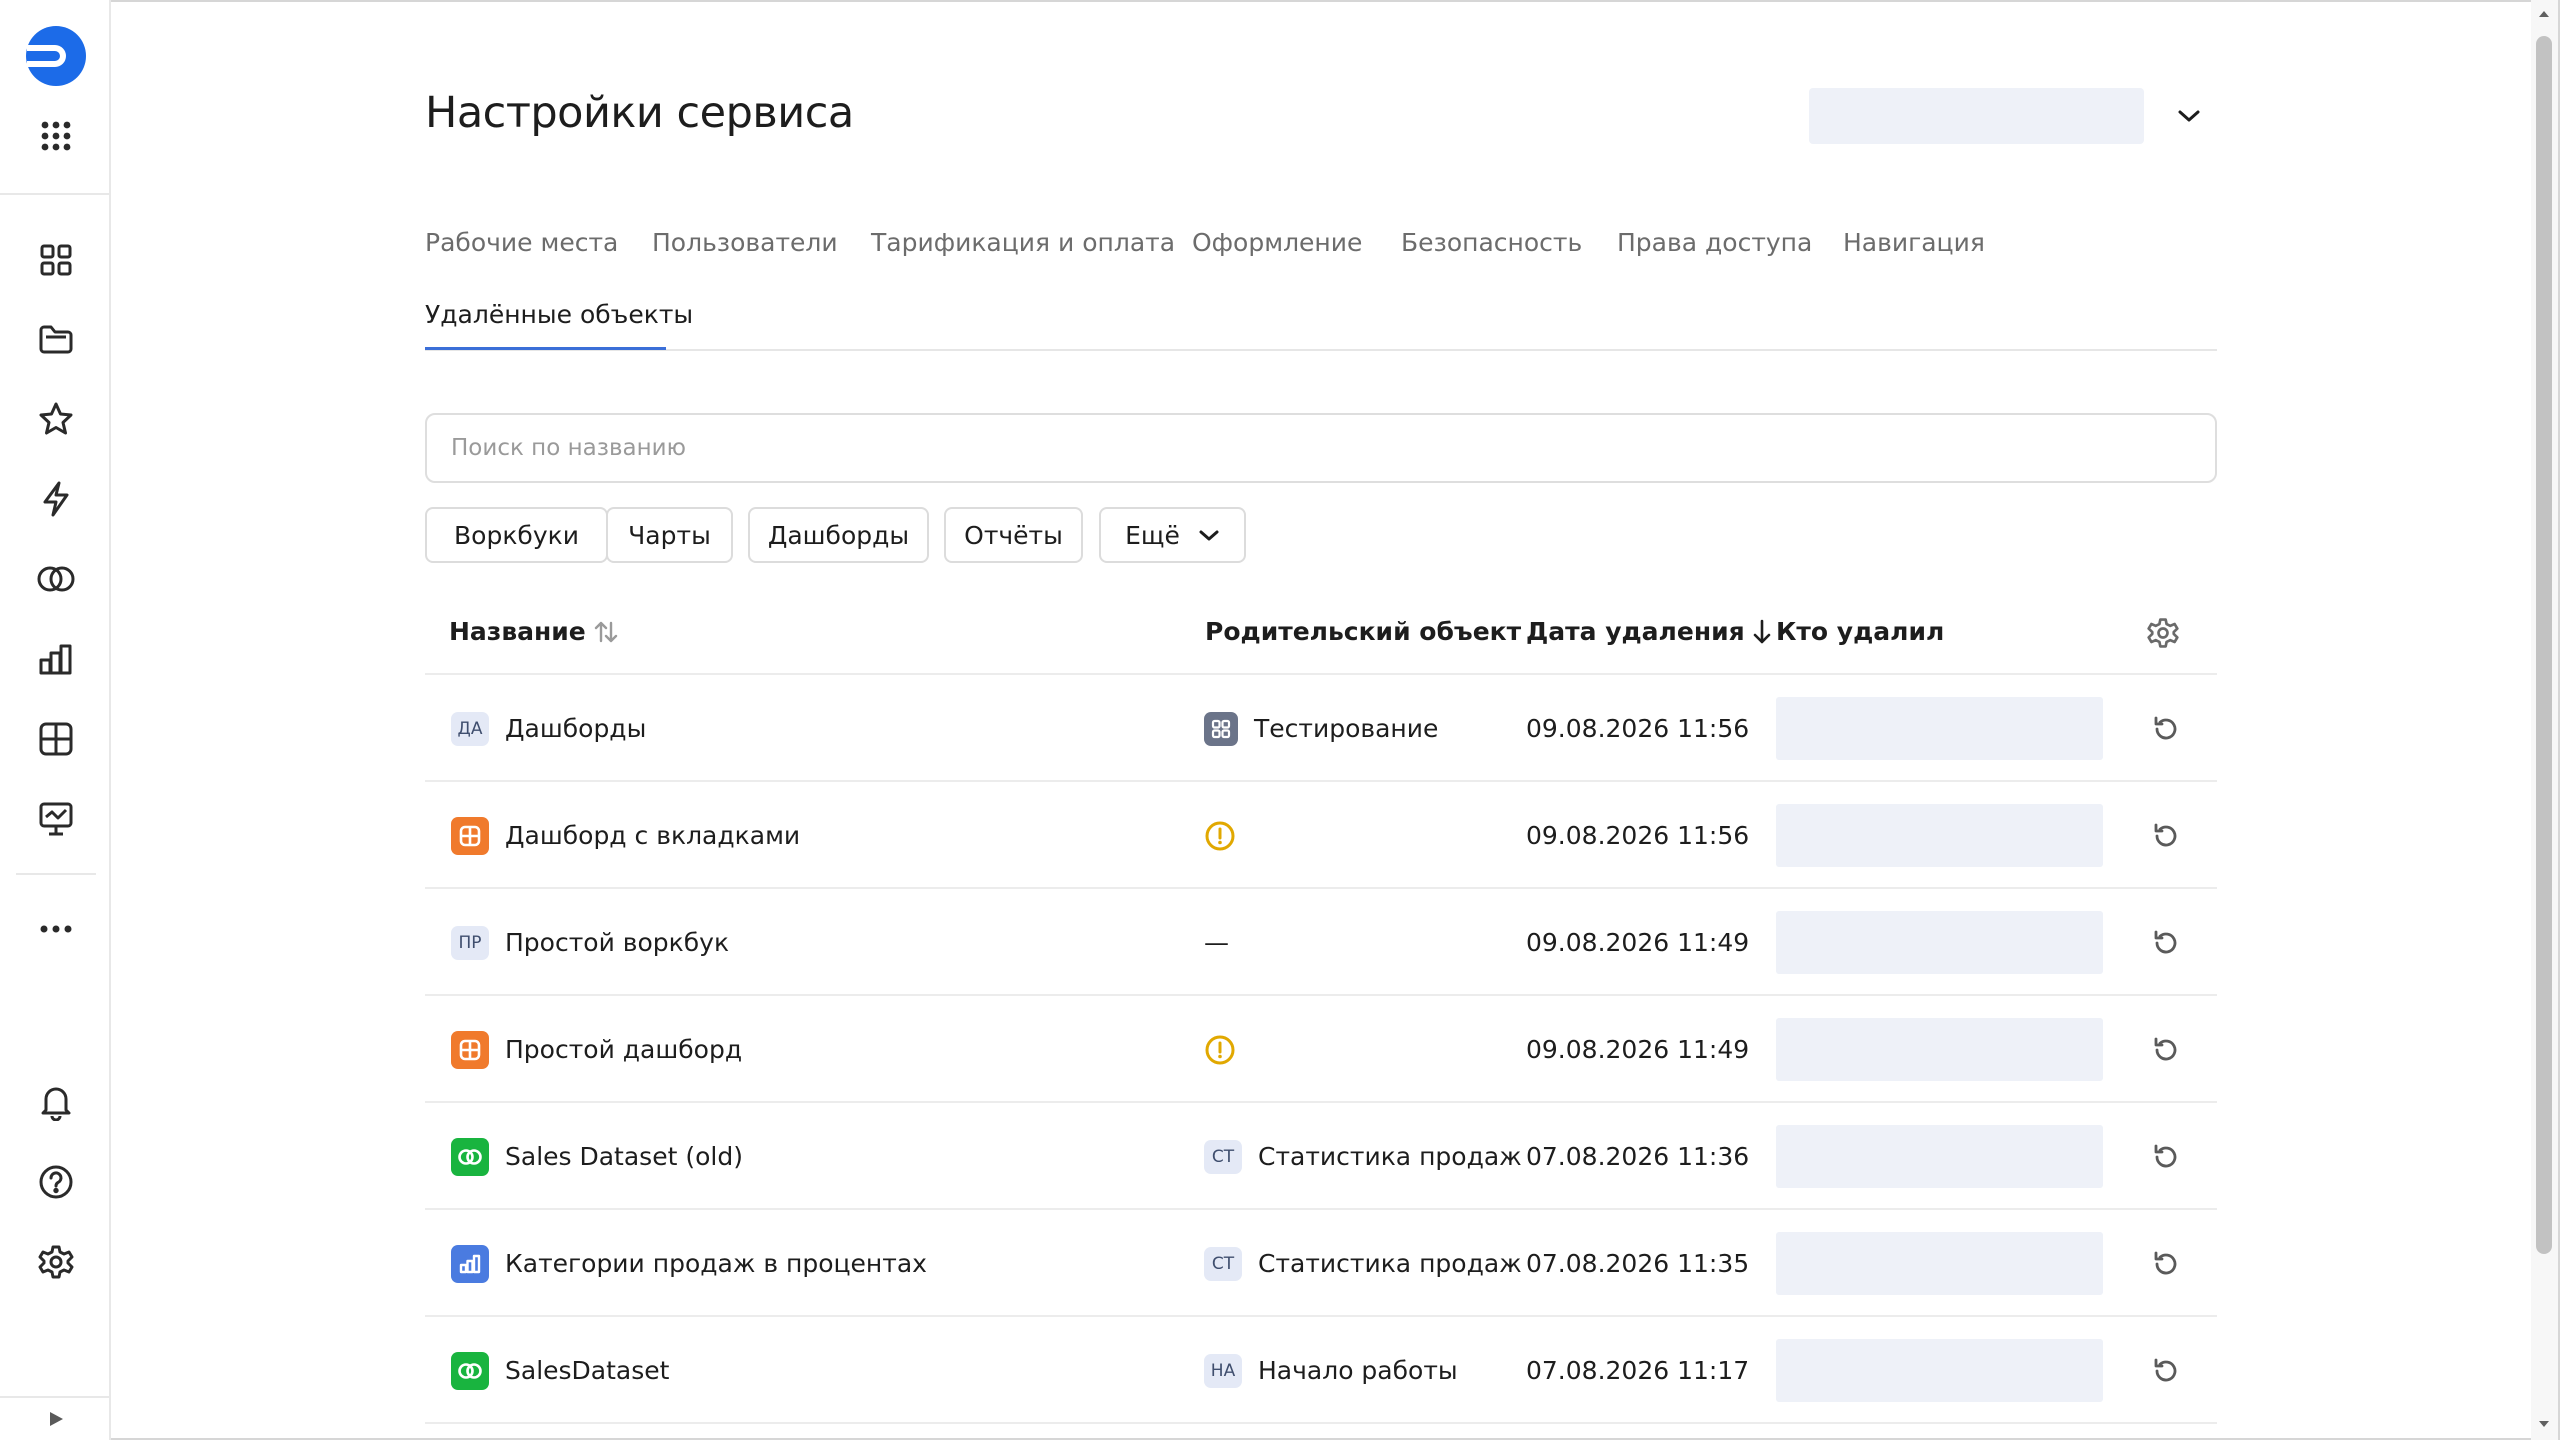 The image size is (2560, 1440). Describe the element at coordinates (55, 1182) in the screenshot. I see `help-icon` at that location.